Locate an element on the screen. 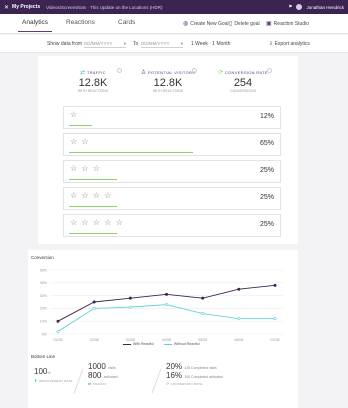  improvement-block: 100% ⬆ IMPROVEMENT RATE is located at coordinates (53, 375).